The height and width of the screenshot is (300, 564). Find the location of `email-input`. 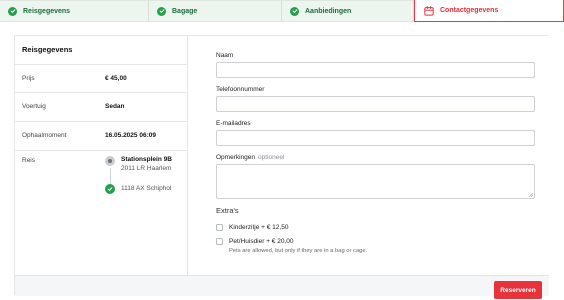

email-input is located at coordinates (375, 138).